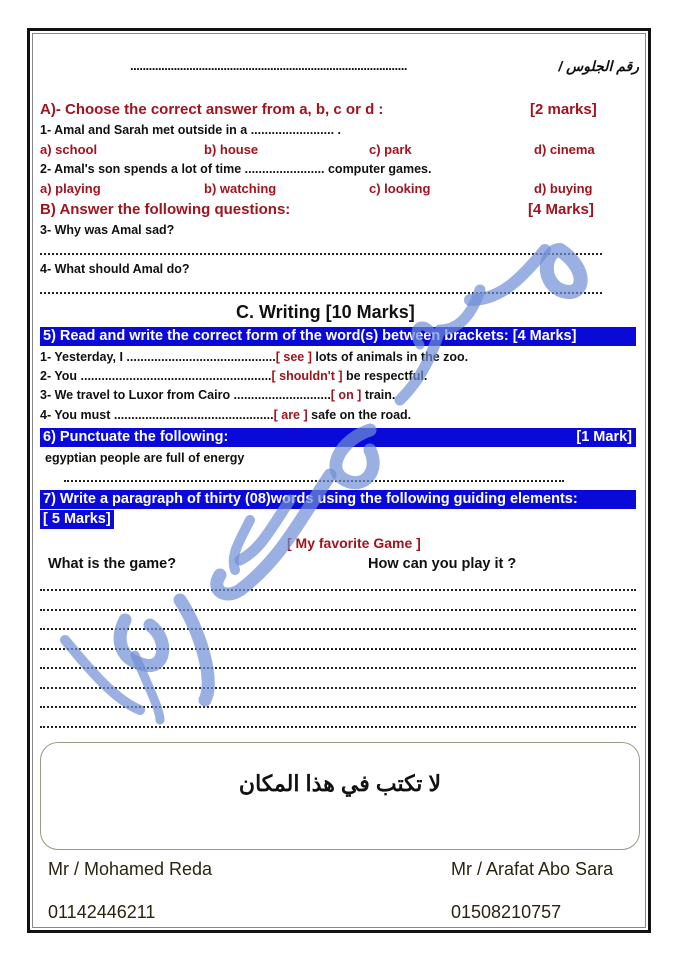  Describe the element at coordinates (604, 437) in the screenshot. I see `q6-marks: [1 Mark]` at that location.